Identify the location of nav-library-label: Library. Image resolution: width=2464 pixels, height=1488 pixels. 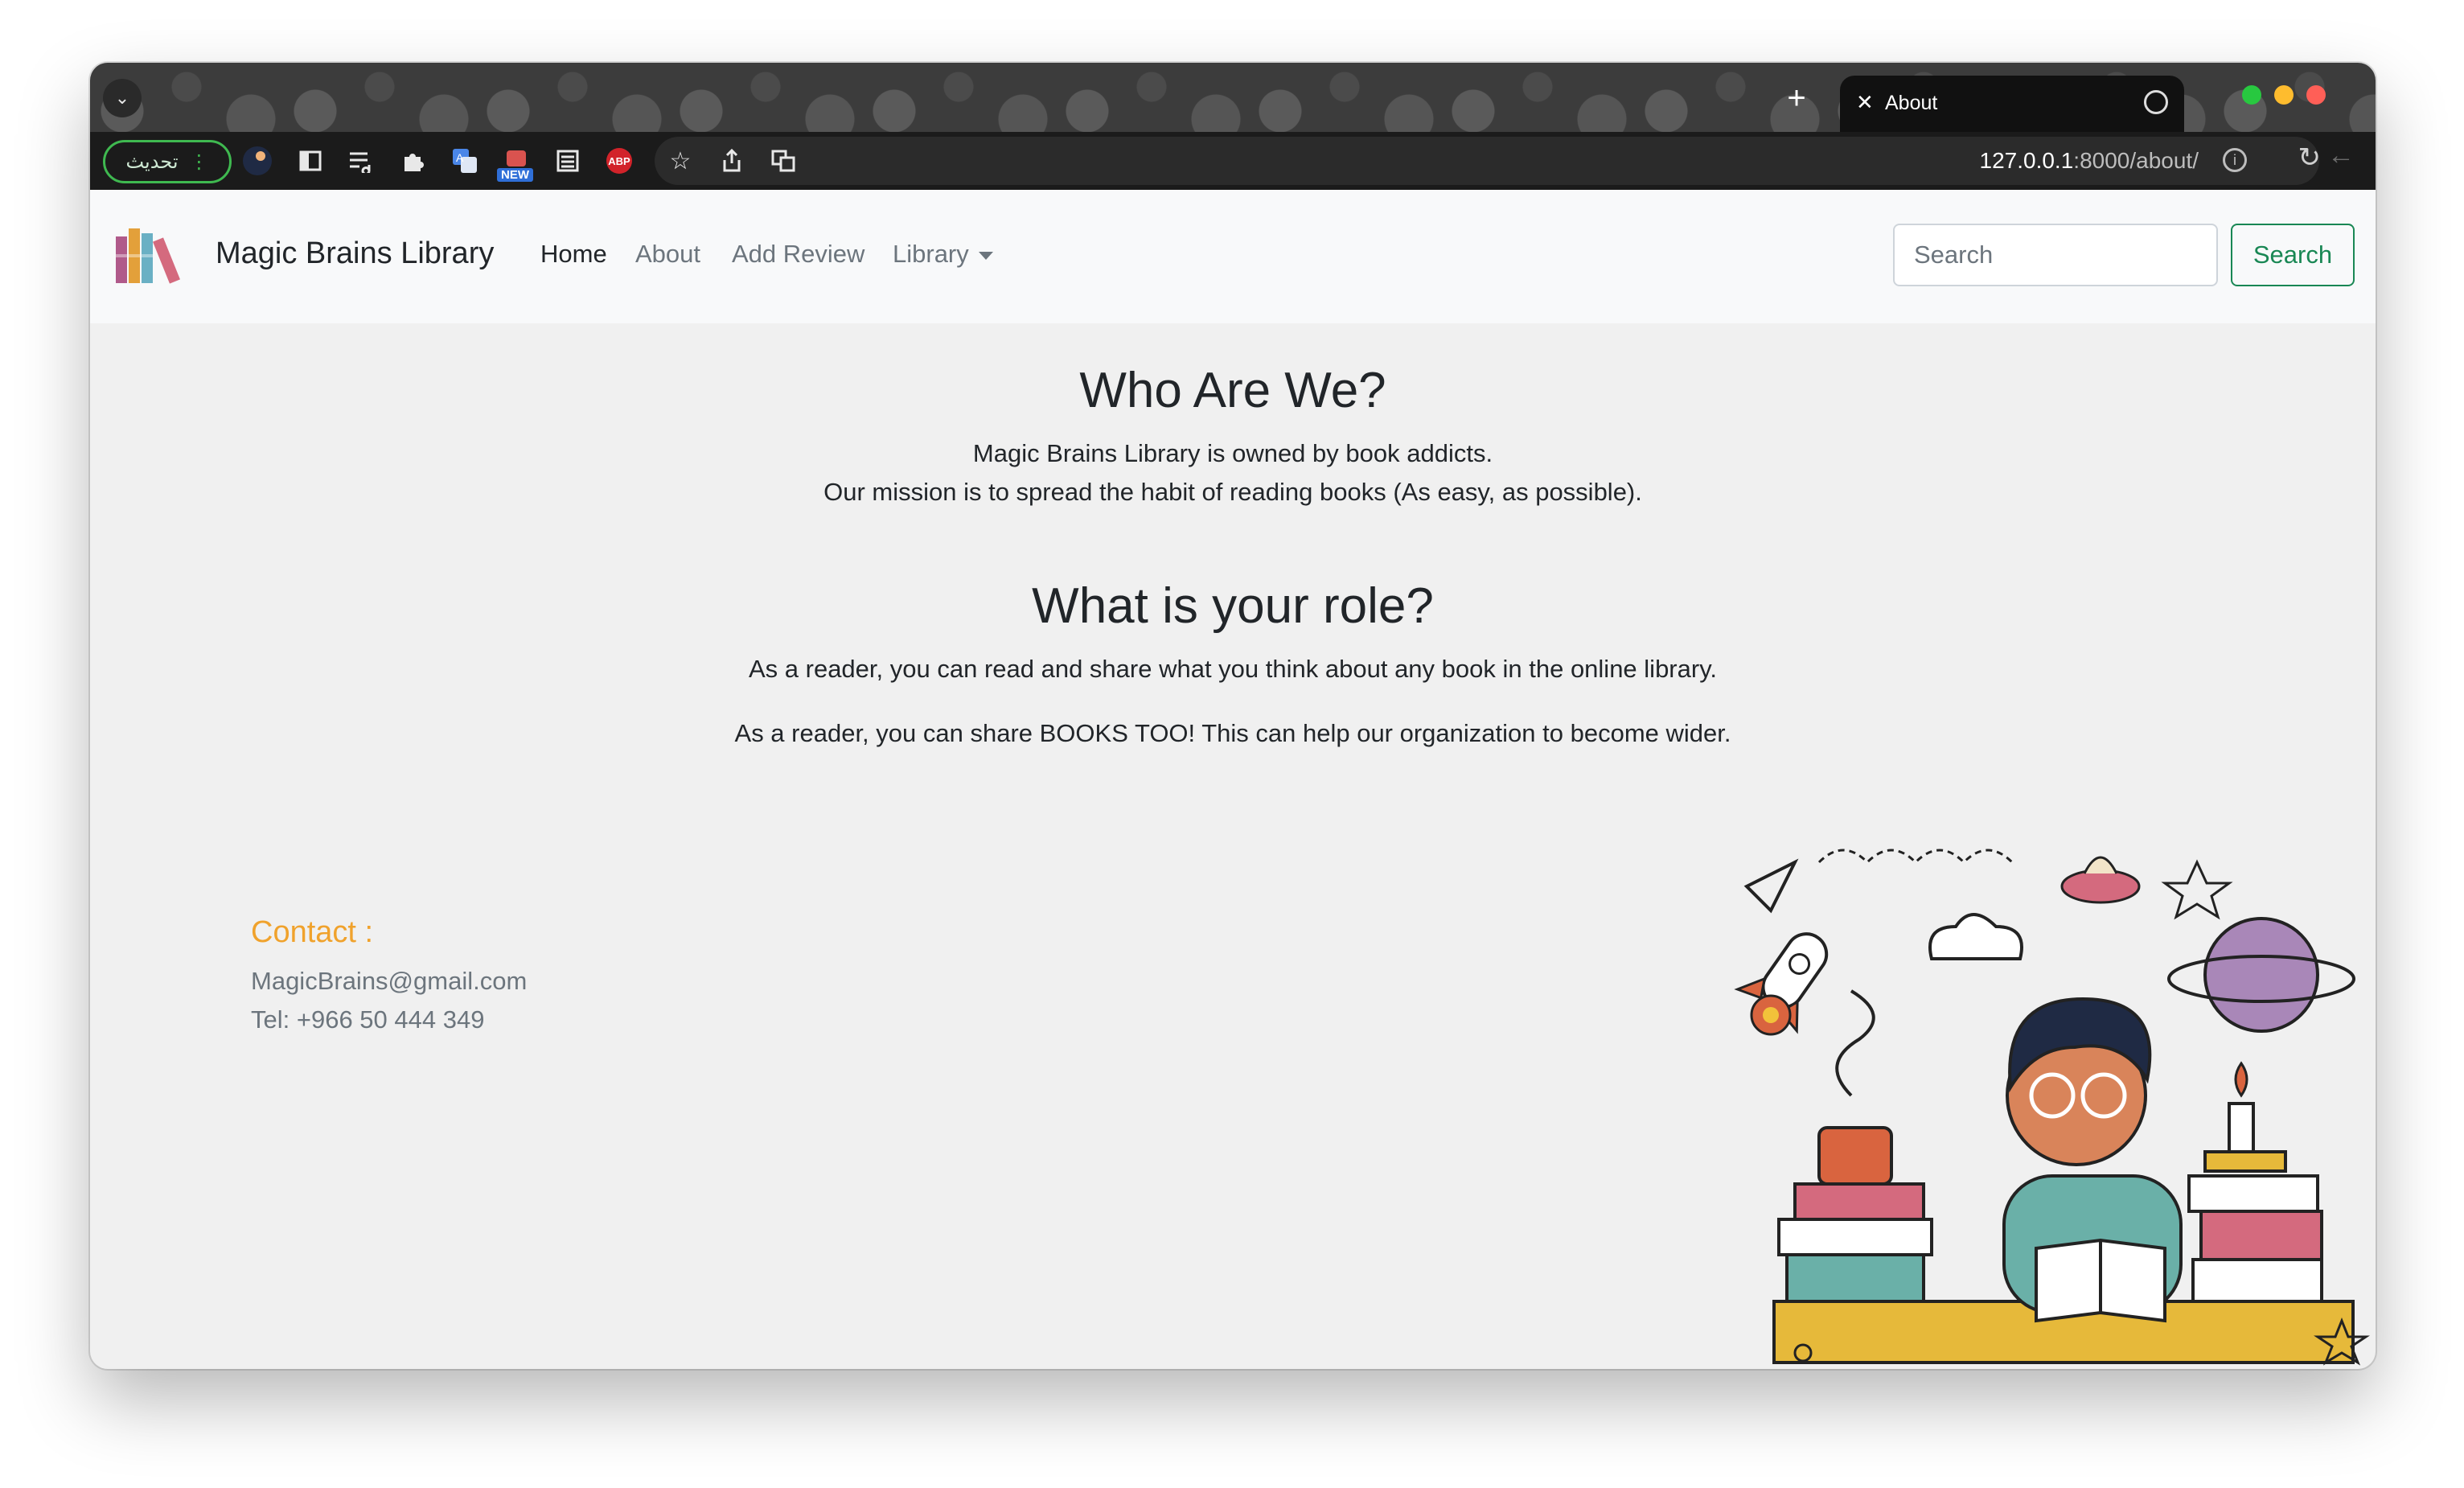
(931, 254).